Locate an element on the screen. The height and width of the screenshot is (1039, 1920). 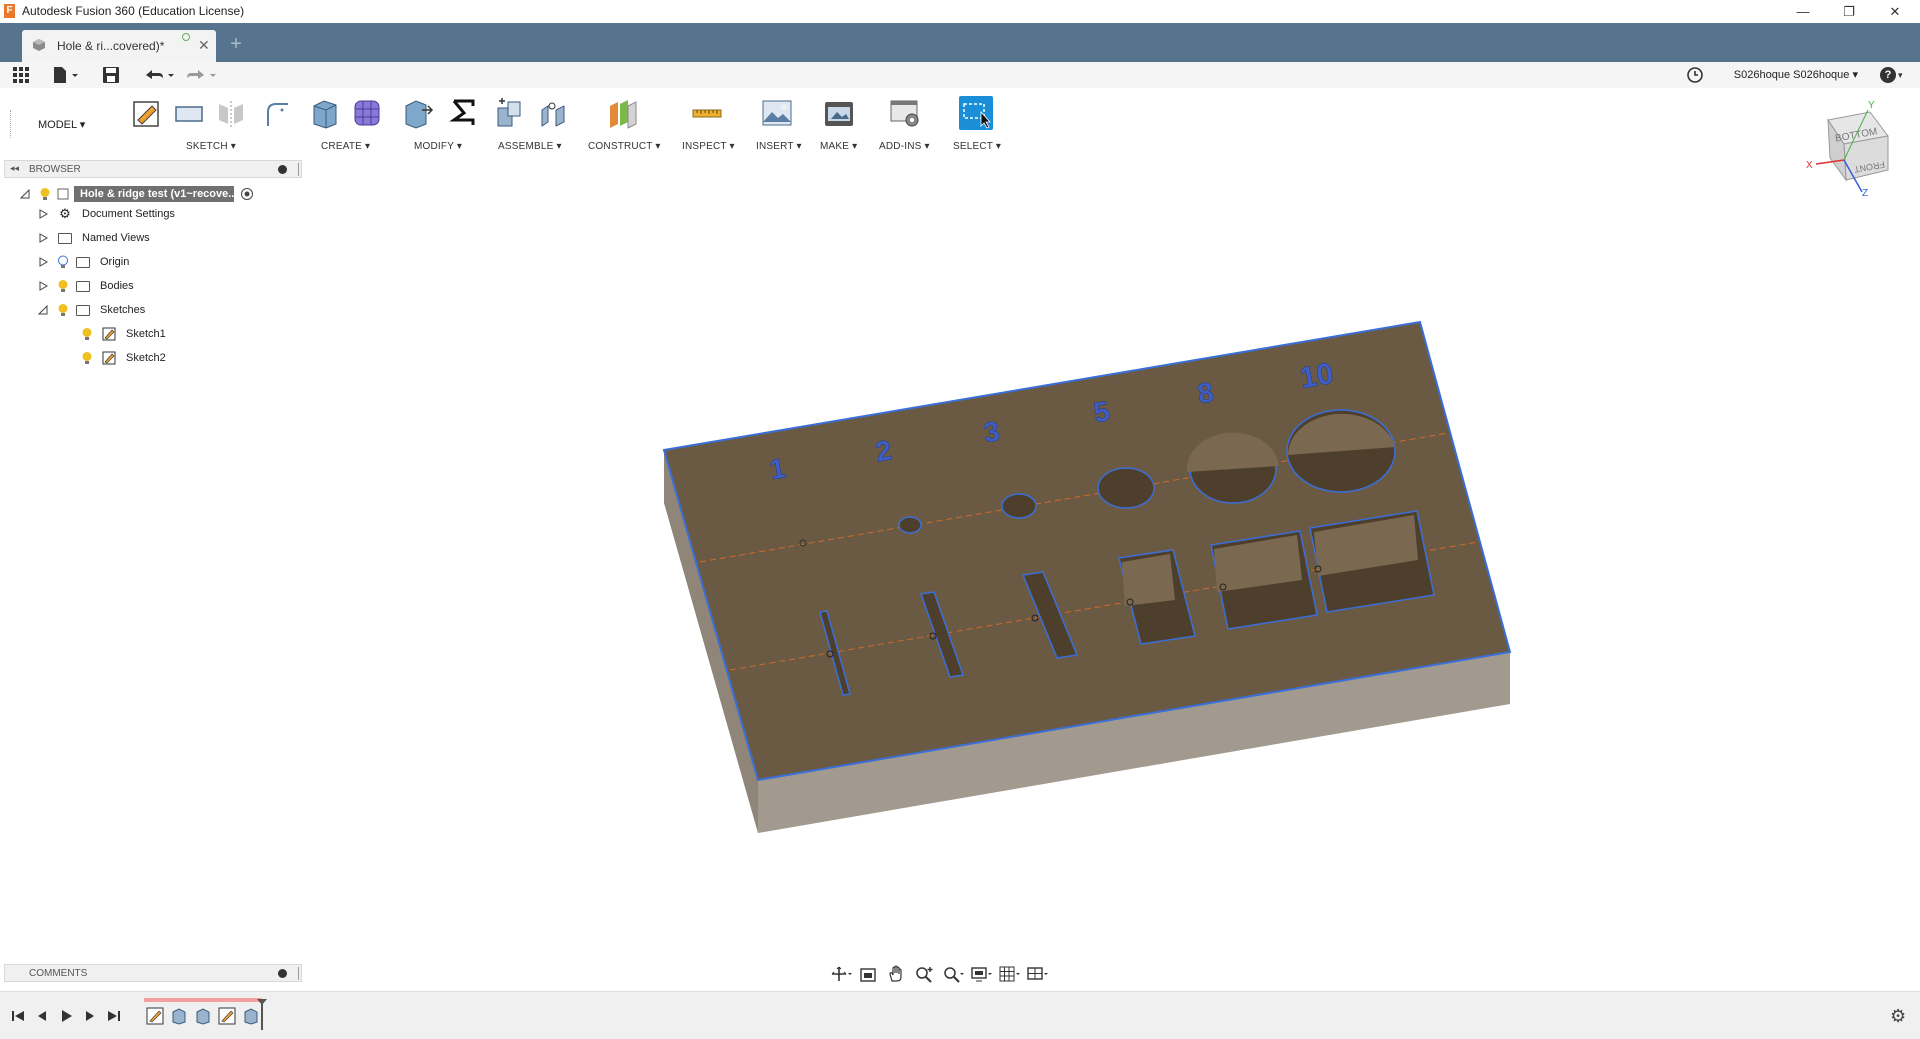
data-panel-grid-icon is located at coordinates (21, 75).